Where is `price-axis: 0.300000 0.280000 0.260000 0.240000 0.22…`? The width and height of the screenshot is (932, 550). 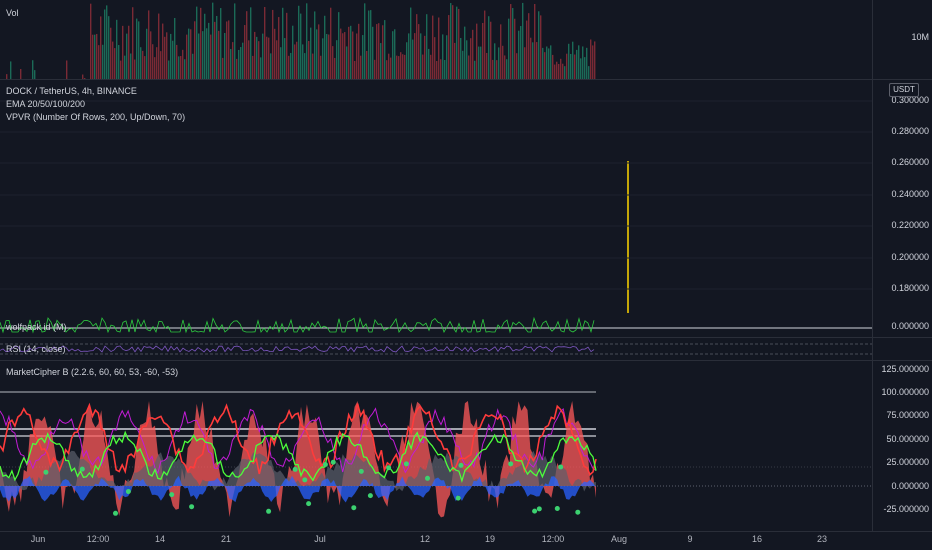
price-axis: 0.300000 0.280000 0.260000 0.240000 0.22… is located at coordinates (902, 220).